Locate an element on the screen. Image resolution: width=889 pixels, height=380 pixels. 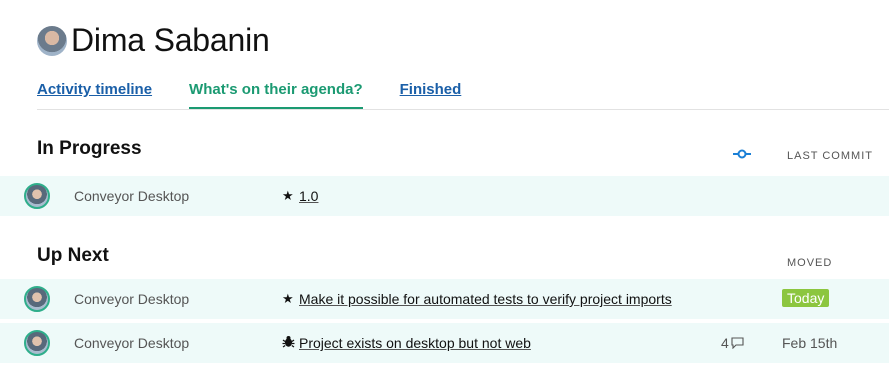
item-link: Project exists on desktop but not web is located at coordinates (406, 343).